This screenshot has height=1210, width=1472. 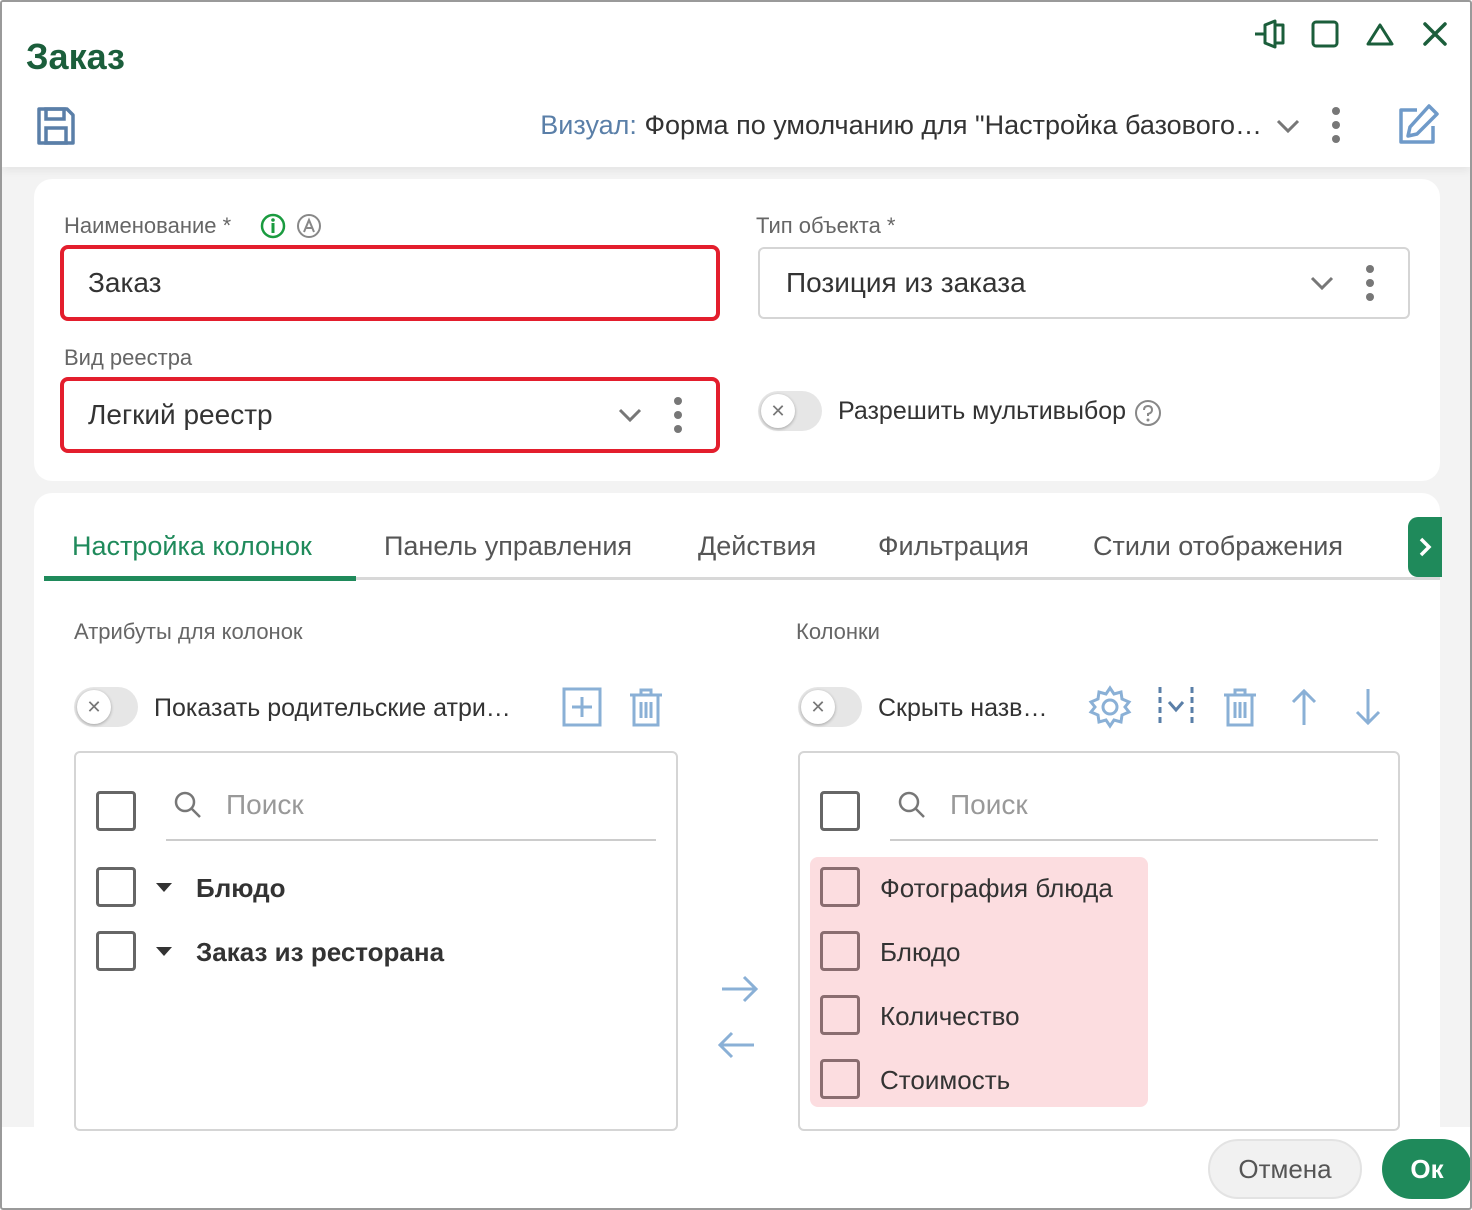 What do you see at coordinates (1426, 1169) in the screenshot?
I see `ok-button: Ок` at bounding box center [1426, 1169].